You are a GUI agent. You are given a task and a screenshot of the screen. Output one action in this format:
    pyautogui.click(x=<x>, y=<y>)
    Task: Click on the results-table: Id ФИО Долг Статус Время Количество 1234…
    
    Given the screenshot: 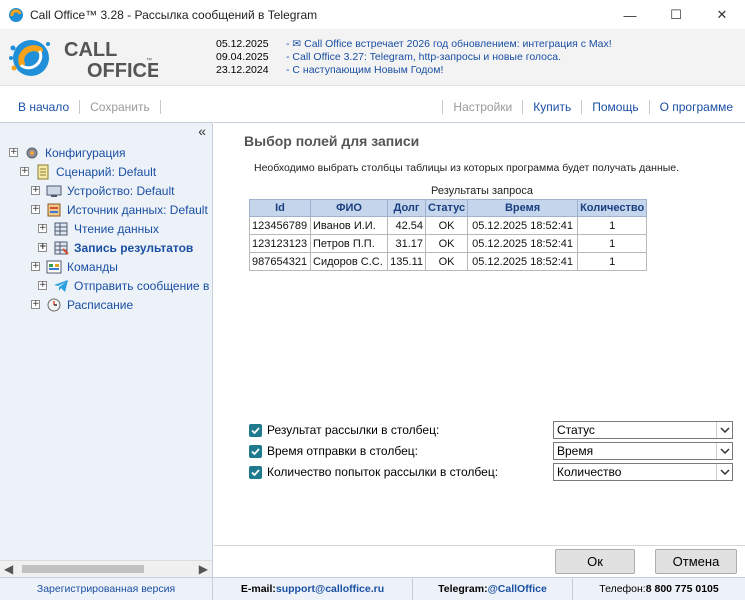 What is the action you would take?
    pyautogui.click(x=448, y=235)
    